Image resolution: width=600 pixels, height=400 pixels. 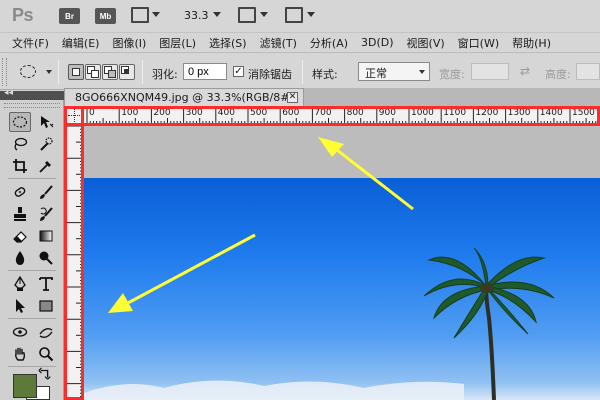 What do you see at coordinates (20, 214) in the screenshot?
I see `clone-stamp-tool-icon` at bounding box center [20, 214].